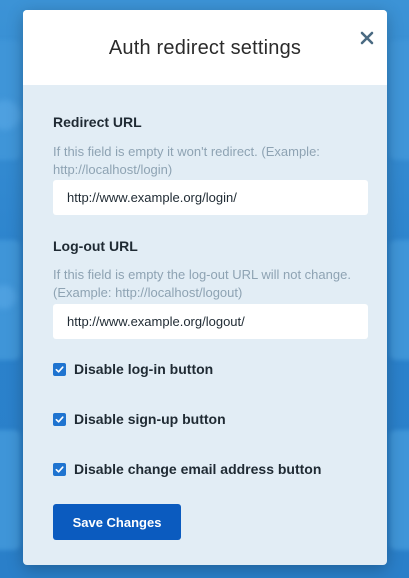 The width and height of the screenshot is (409, 578). What do you see at coordinates (210, 197) in the screenshot?
I see `redirect-url-input` at bounding box center [210, 197].